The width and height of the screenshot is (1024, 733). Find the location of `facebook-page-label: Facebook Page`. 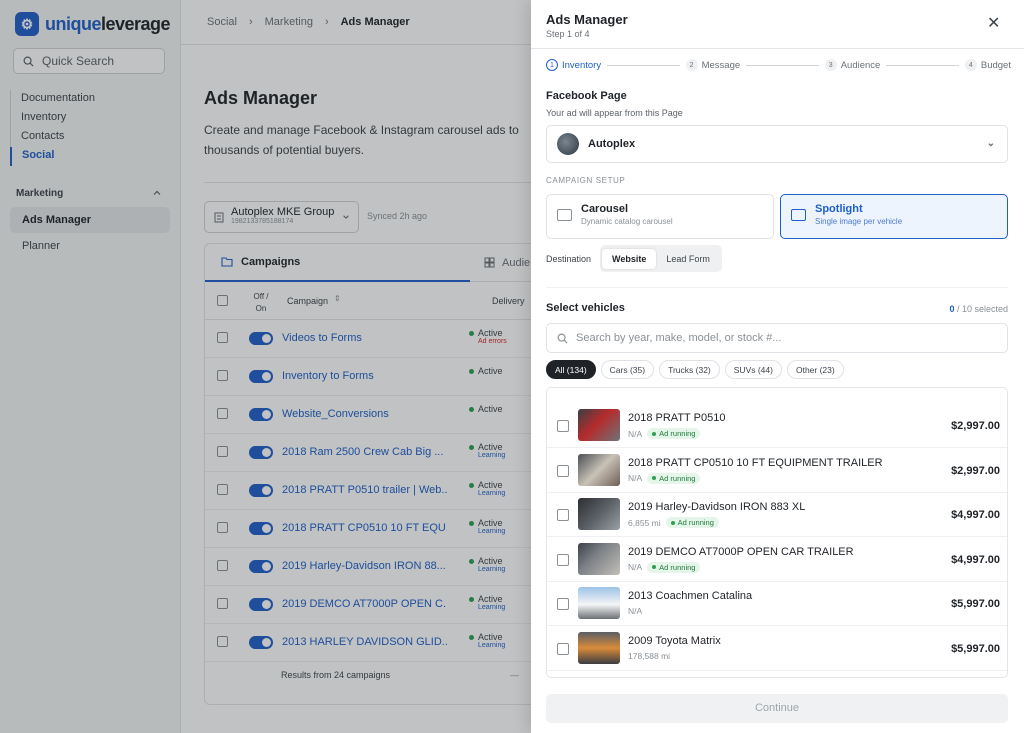

facebook-page-label: Facebook Page is located at coordinates (586, 96).